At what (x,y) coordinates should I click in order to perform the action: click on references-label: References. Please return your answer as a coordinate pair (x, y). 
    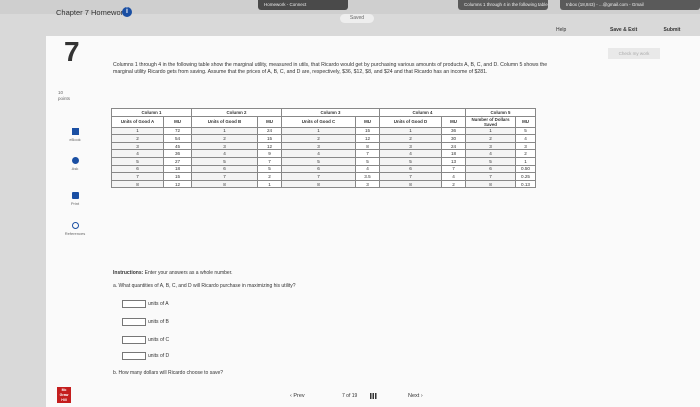
    Looking at the image, I should click on (75, 233).